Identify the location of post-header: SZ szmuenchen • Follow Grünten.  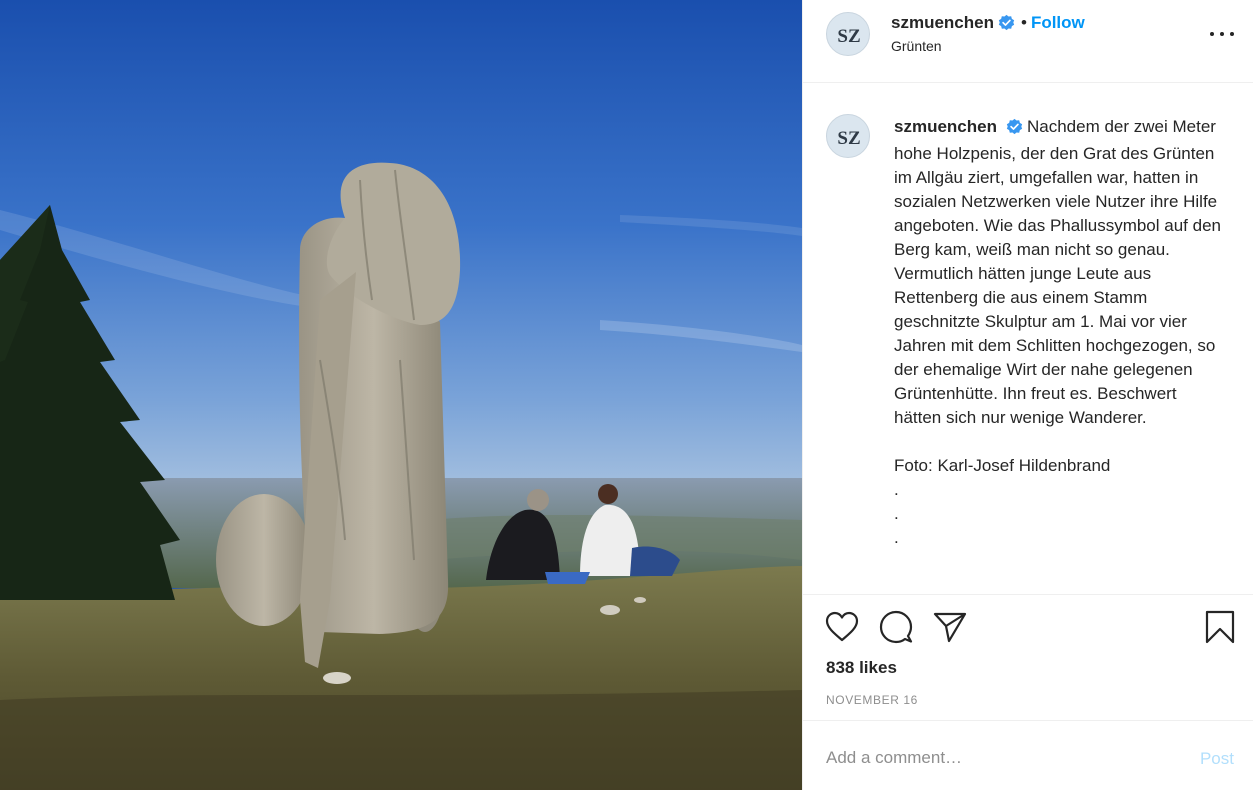
(1028, 41).